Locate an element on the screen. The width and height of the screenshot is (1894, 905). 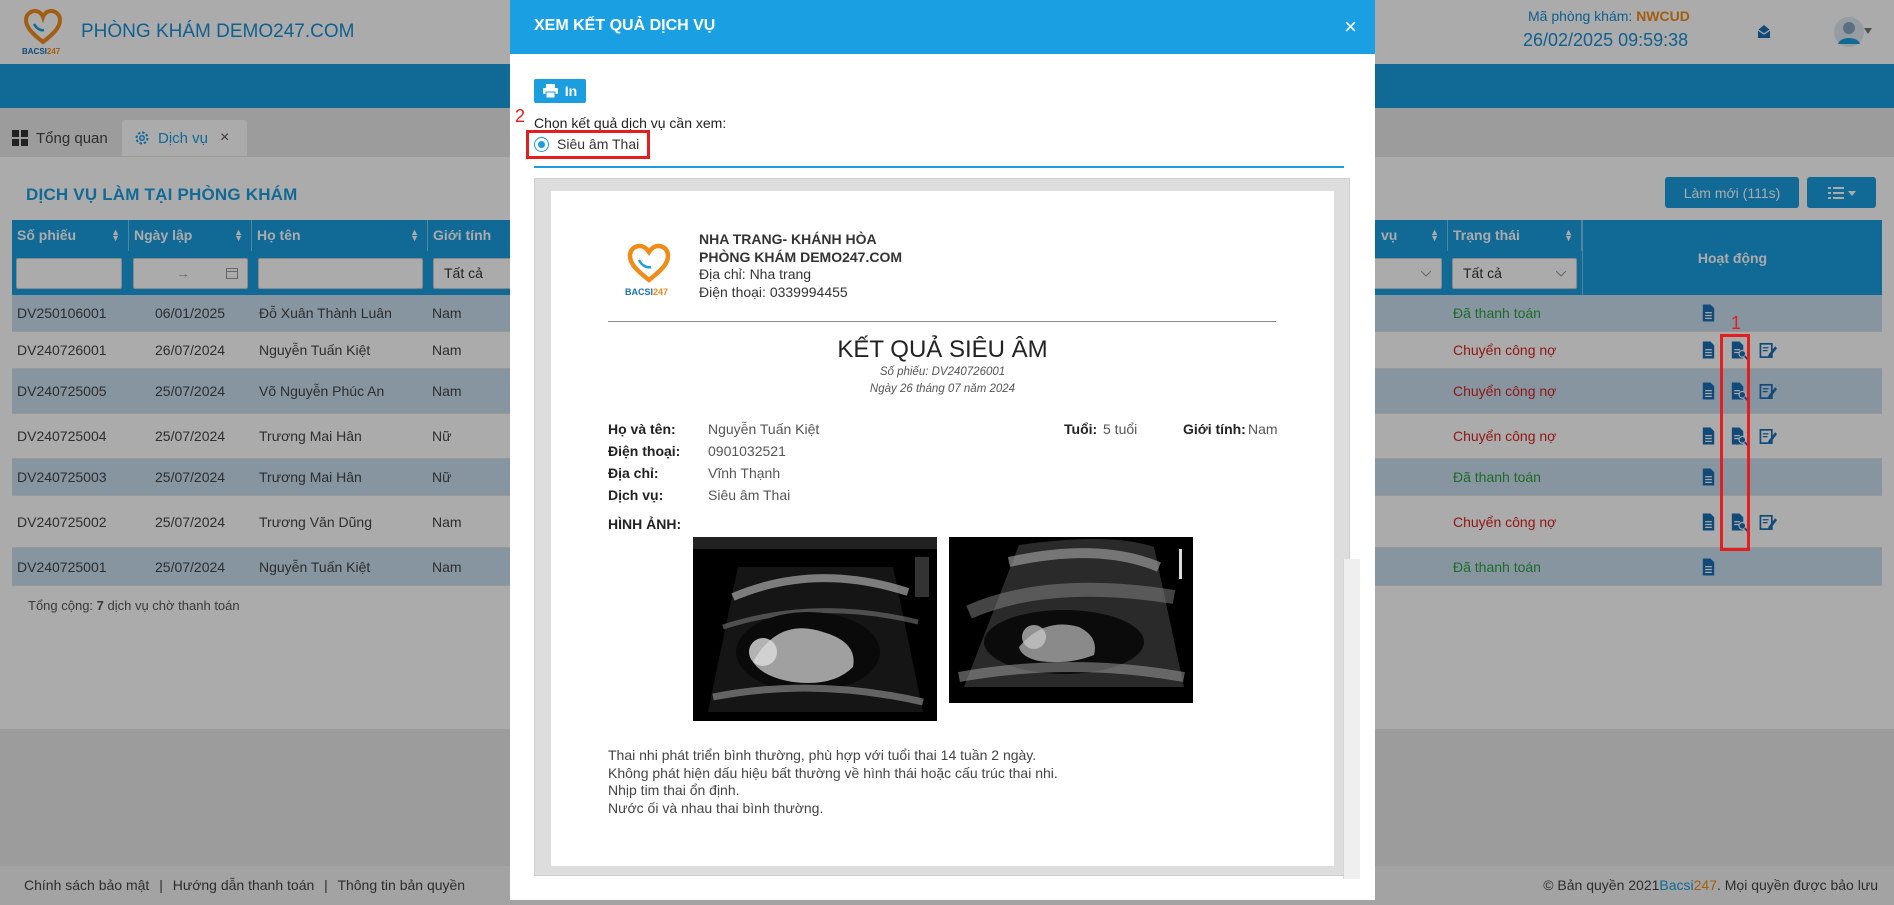
service-label: Dịch vụ: is located at coordinates (636, 495).